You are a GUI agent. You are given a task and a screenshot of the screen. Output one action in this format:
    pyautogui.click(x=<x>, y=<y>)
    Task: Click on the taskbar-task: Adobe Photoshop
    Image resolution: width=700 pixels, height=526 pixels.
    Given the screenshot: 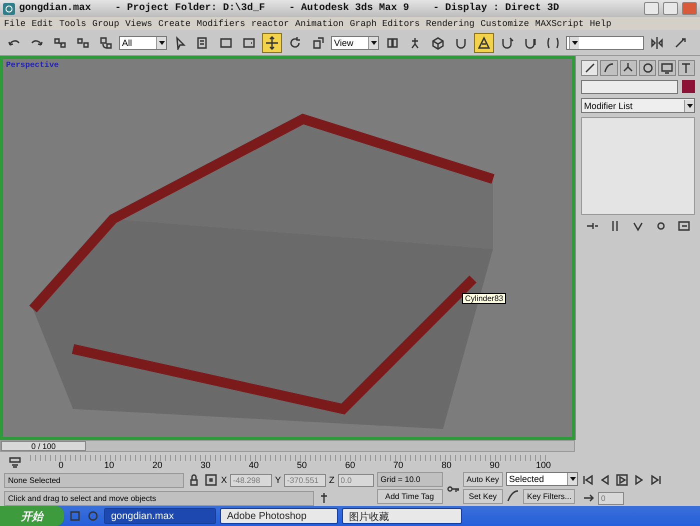 What is the action you would take?
    pyautogui.click(x=279, y=516)
    